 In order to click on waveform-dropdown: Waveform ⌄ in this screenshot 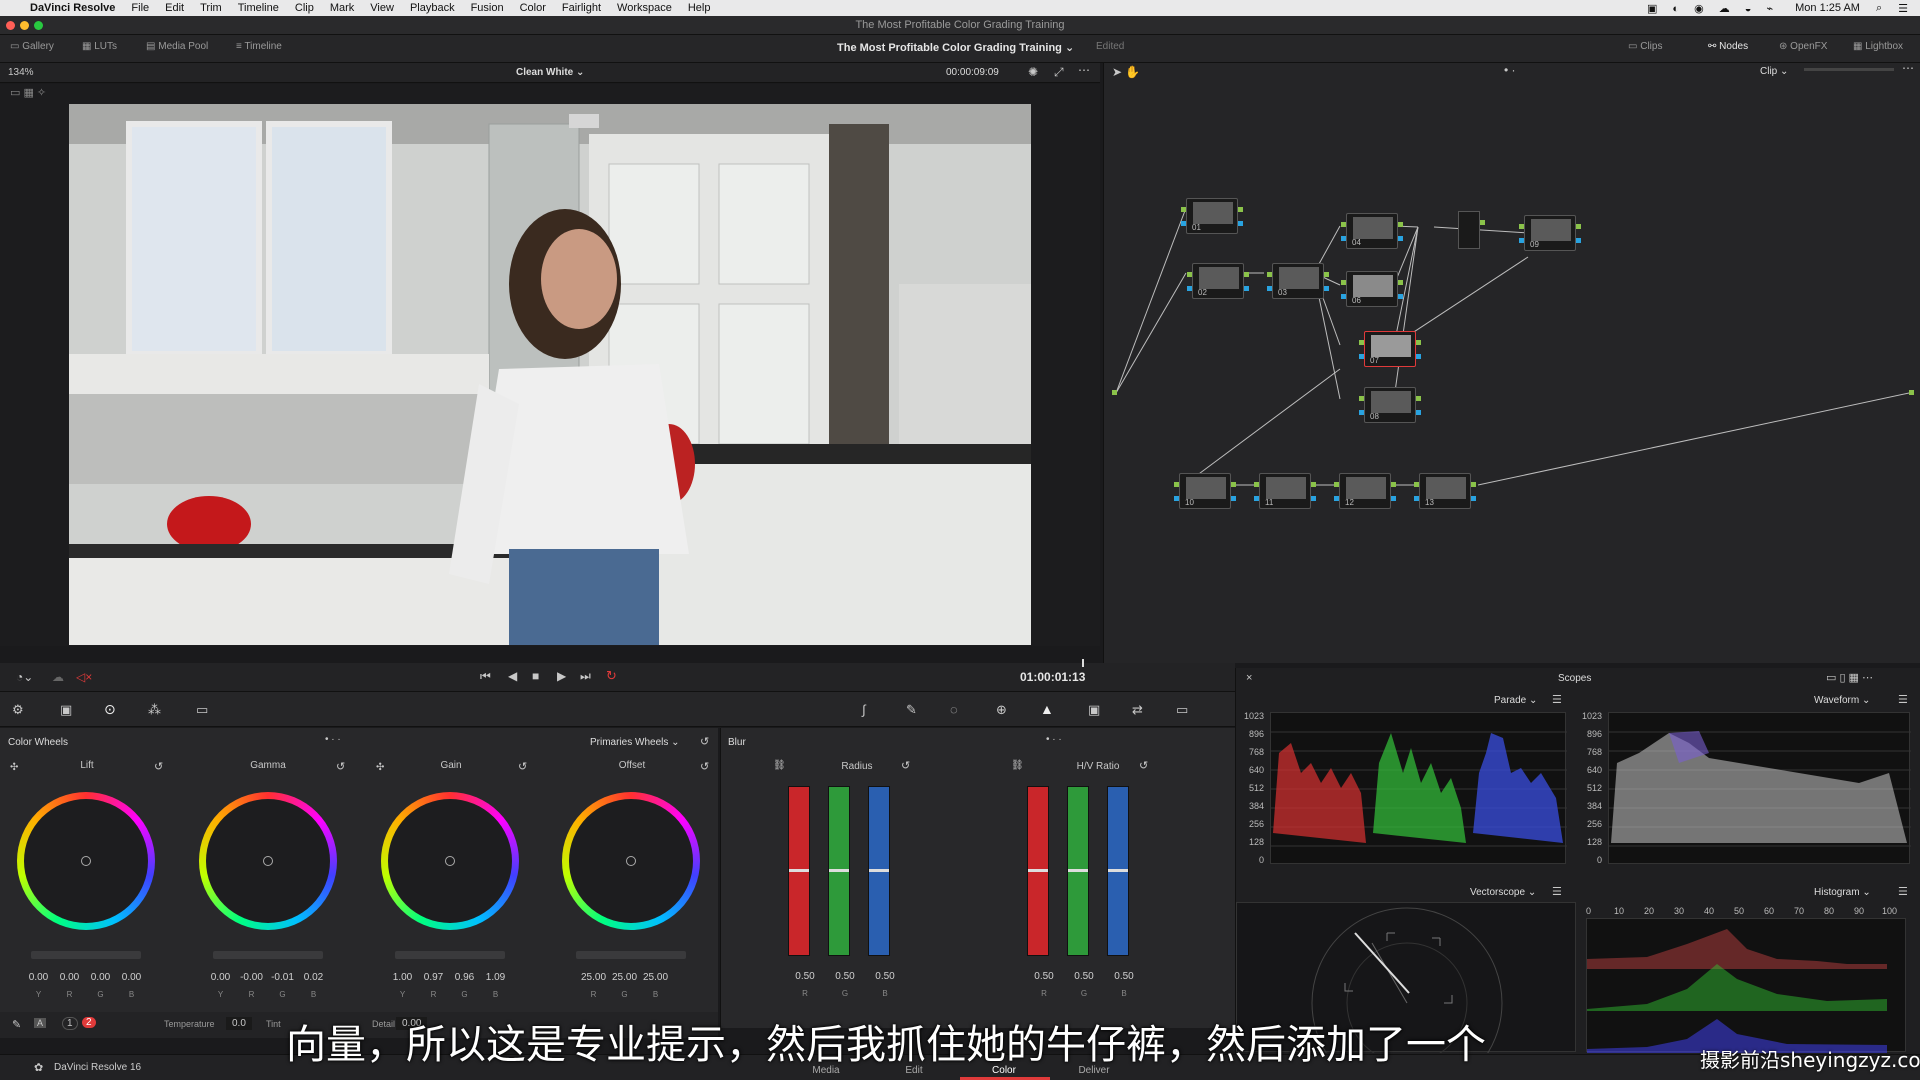, I will do `click(1842, 700)`.